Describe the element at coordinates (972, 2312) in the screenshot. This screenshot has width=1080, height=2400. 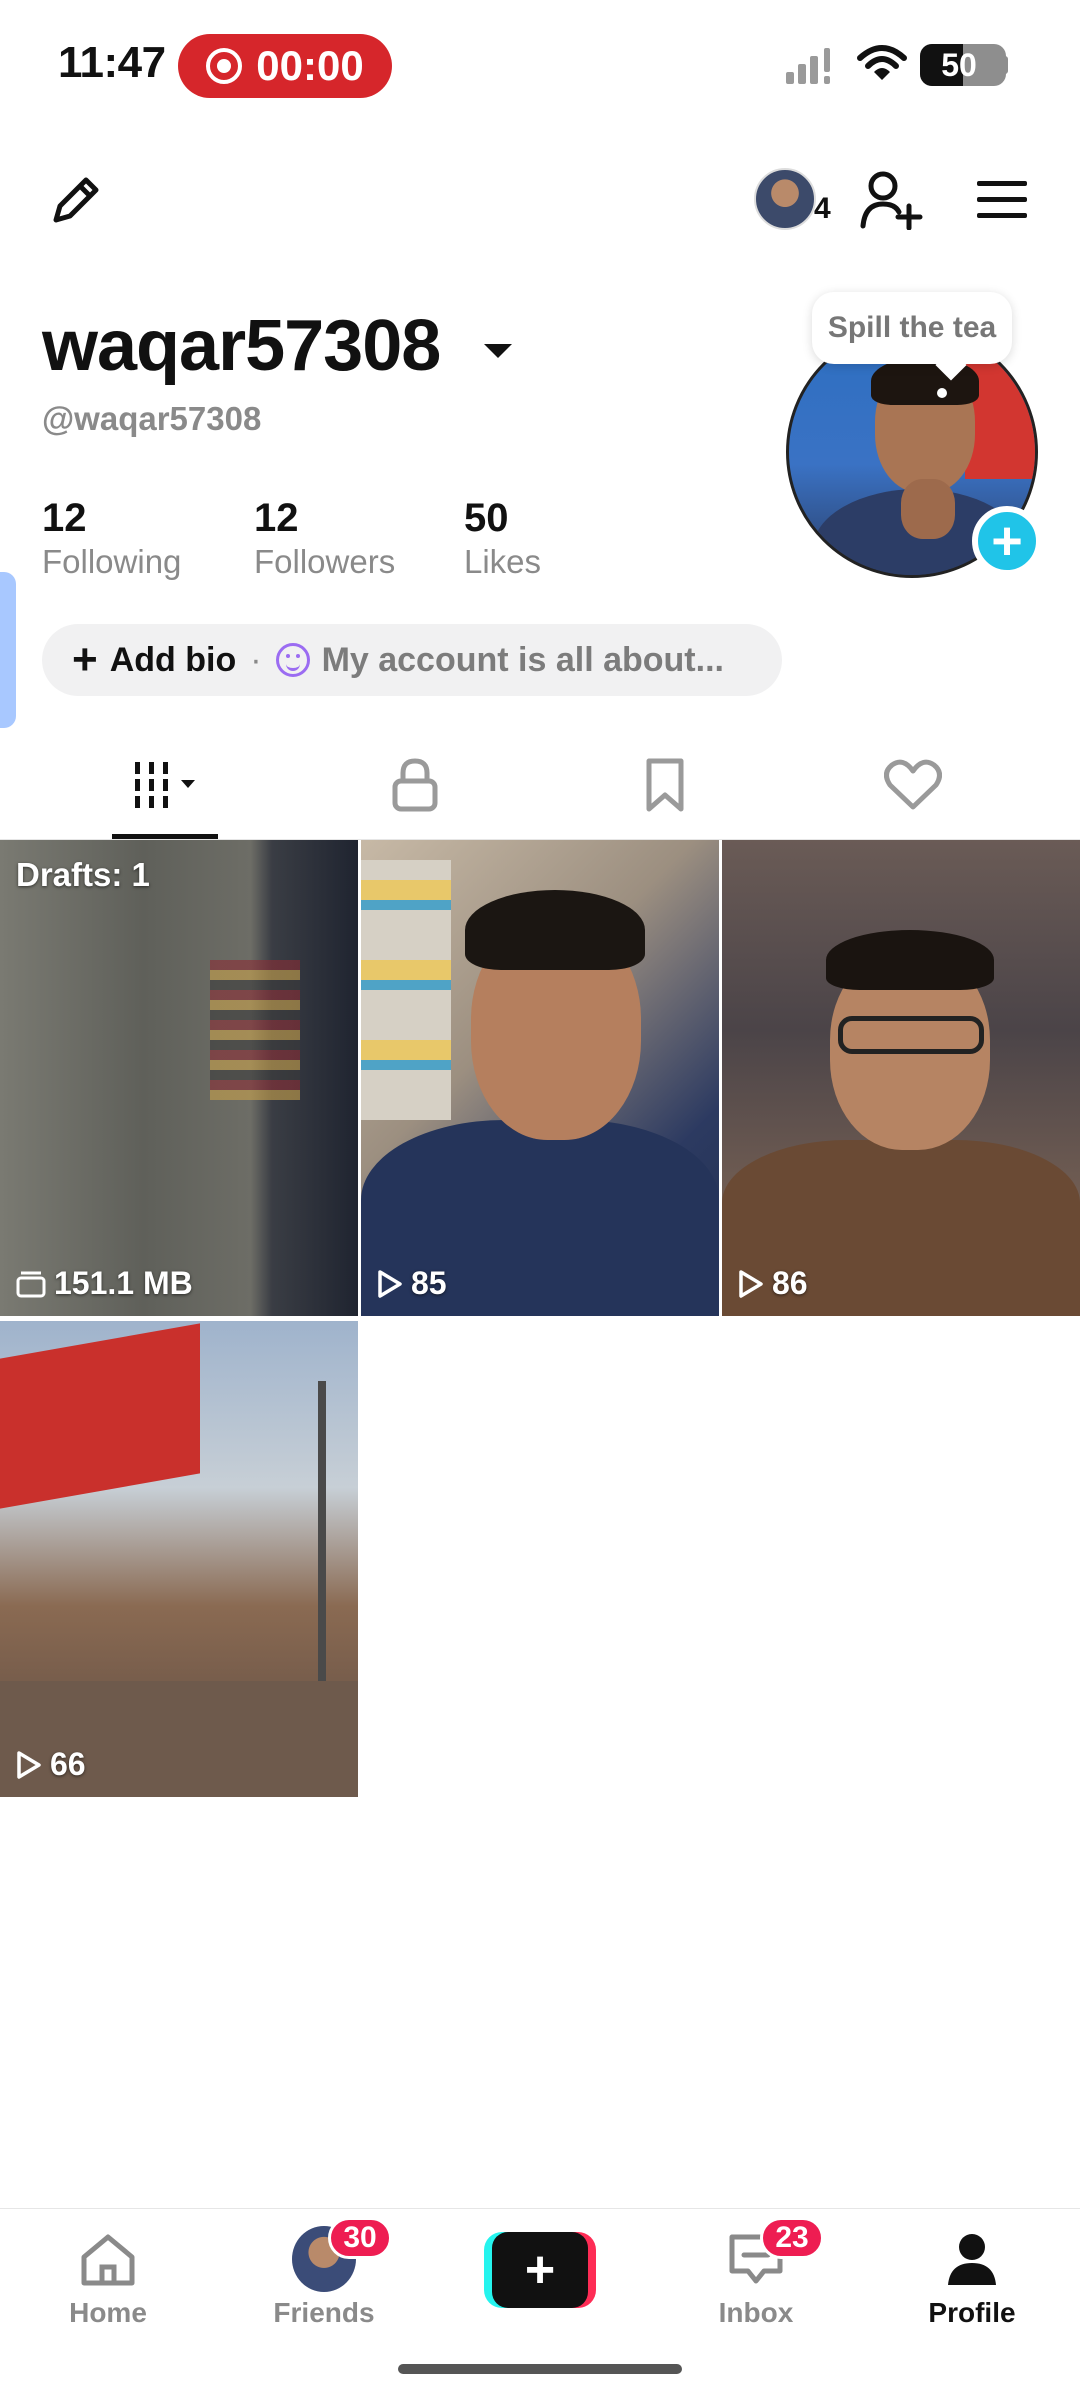
I see `nav-label: Profile` at that location.